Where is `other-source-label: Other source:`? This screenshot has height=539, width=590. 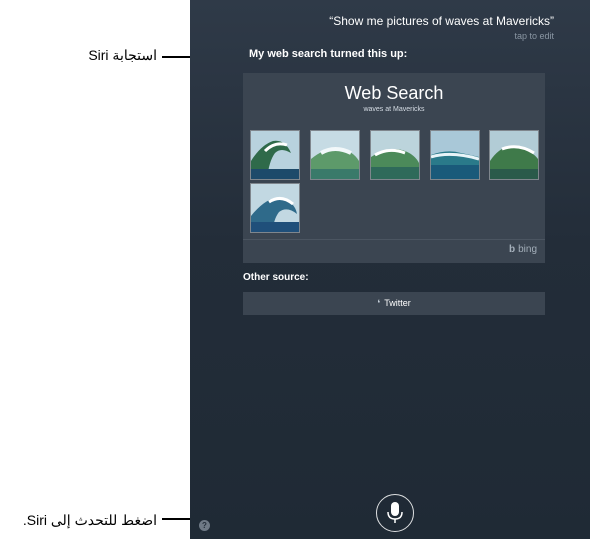 other-source-label: Other source: is located at coordinates (276, 277).